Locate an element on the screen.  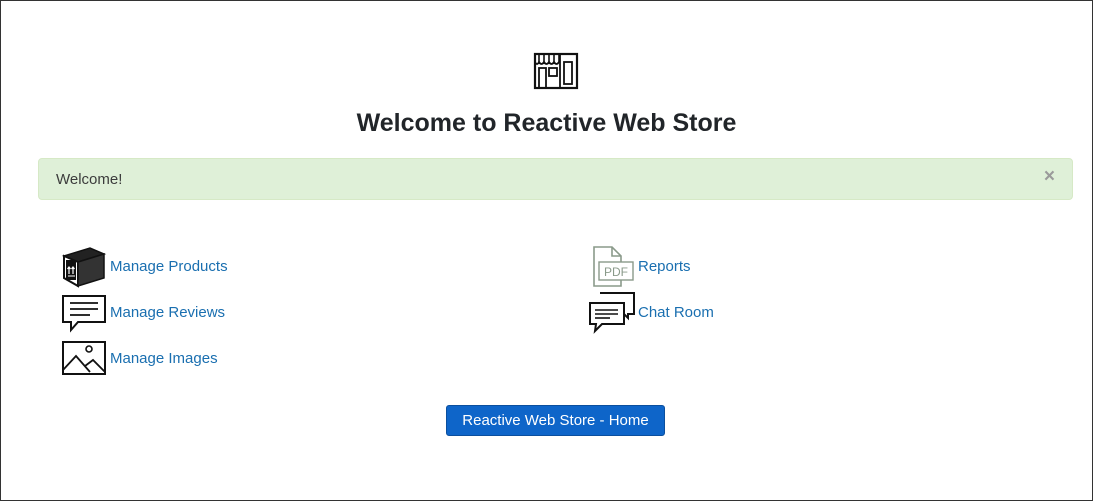
pdf-file-icon: PDF is located at coordinates (613, 266).